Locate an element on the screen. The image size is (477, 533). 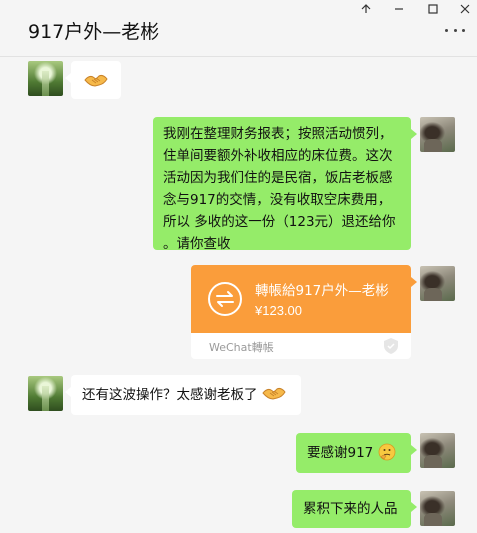
transfer-card: 轉帳給917户外—老彬 ¥123.00 WeChat轉帳 is located at coordinates (301, 312).